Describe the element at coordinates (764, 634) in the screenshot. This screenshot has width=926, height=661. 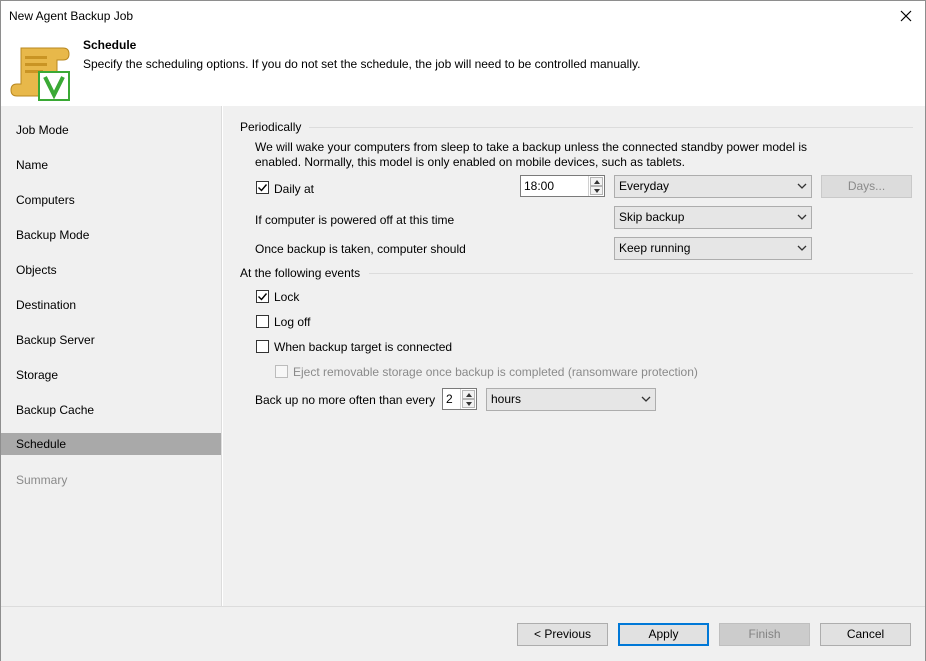
I see `finish-button: Finish` at that location.